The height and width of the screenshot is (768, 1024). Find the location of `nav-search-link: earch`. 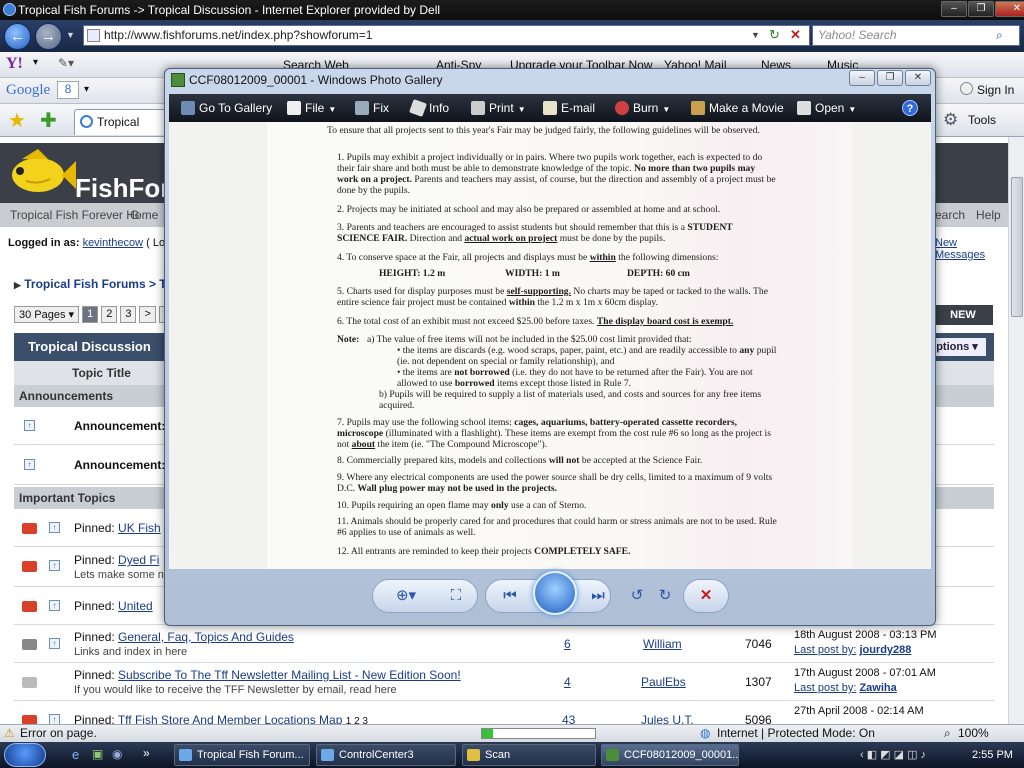

nav-search-link: earch is located at coordinates (950, 215).